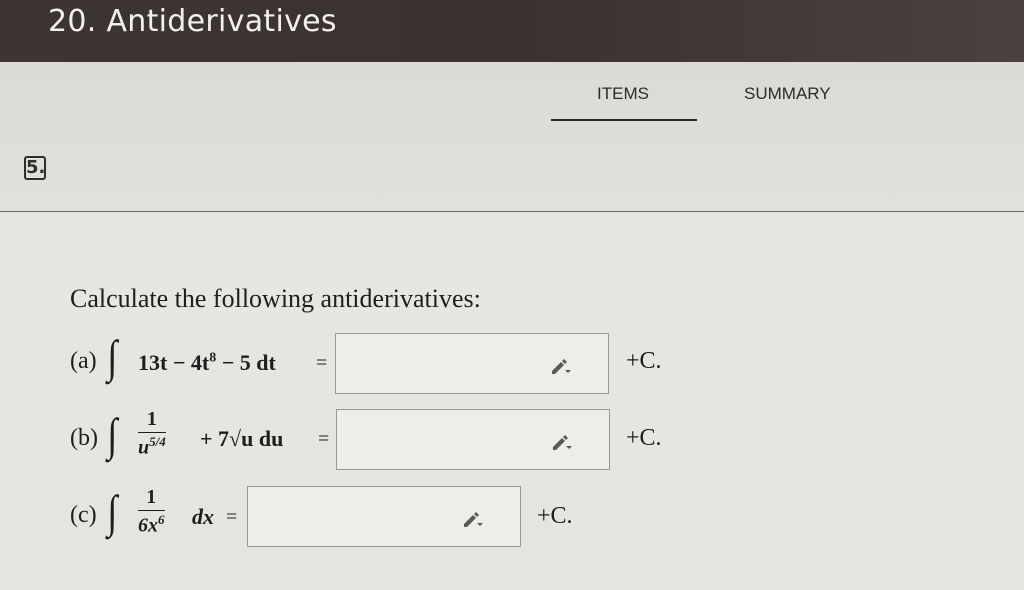  I want to click on tab-items: ITEMS, so click(623, 94).